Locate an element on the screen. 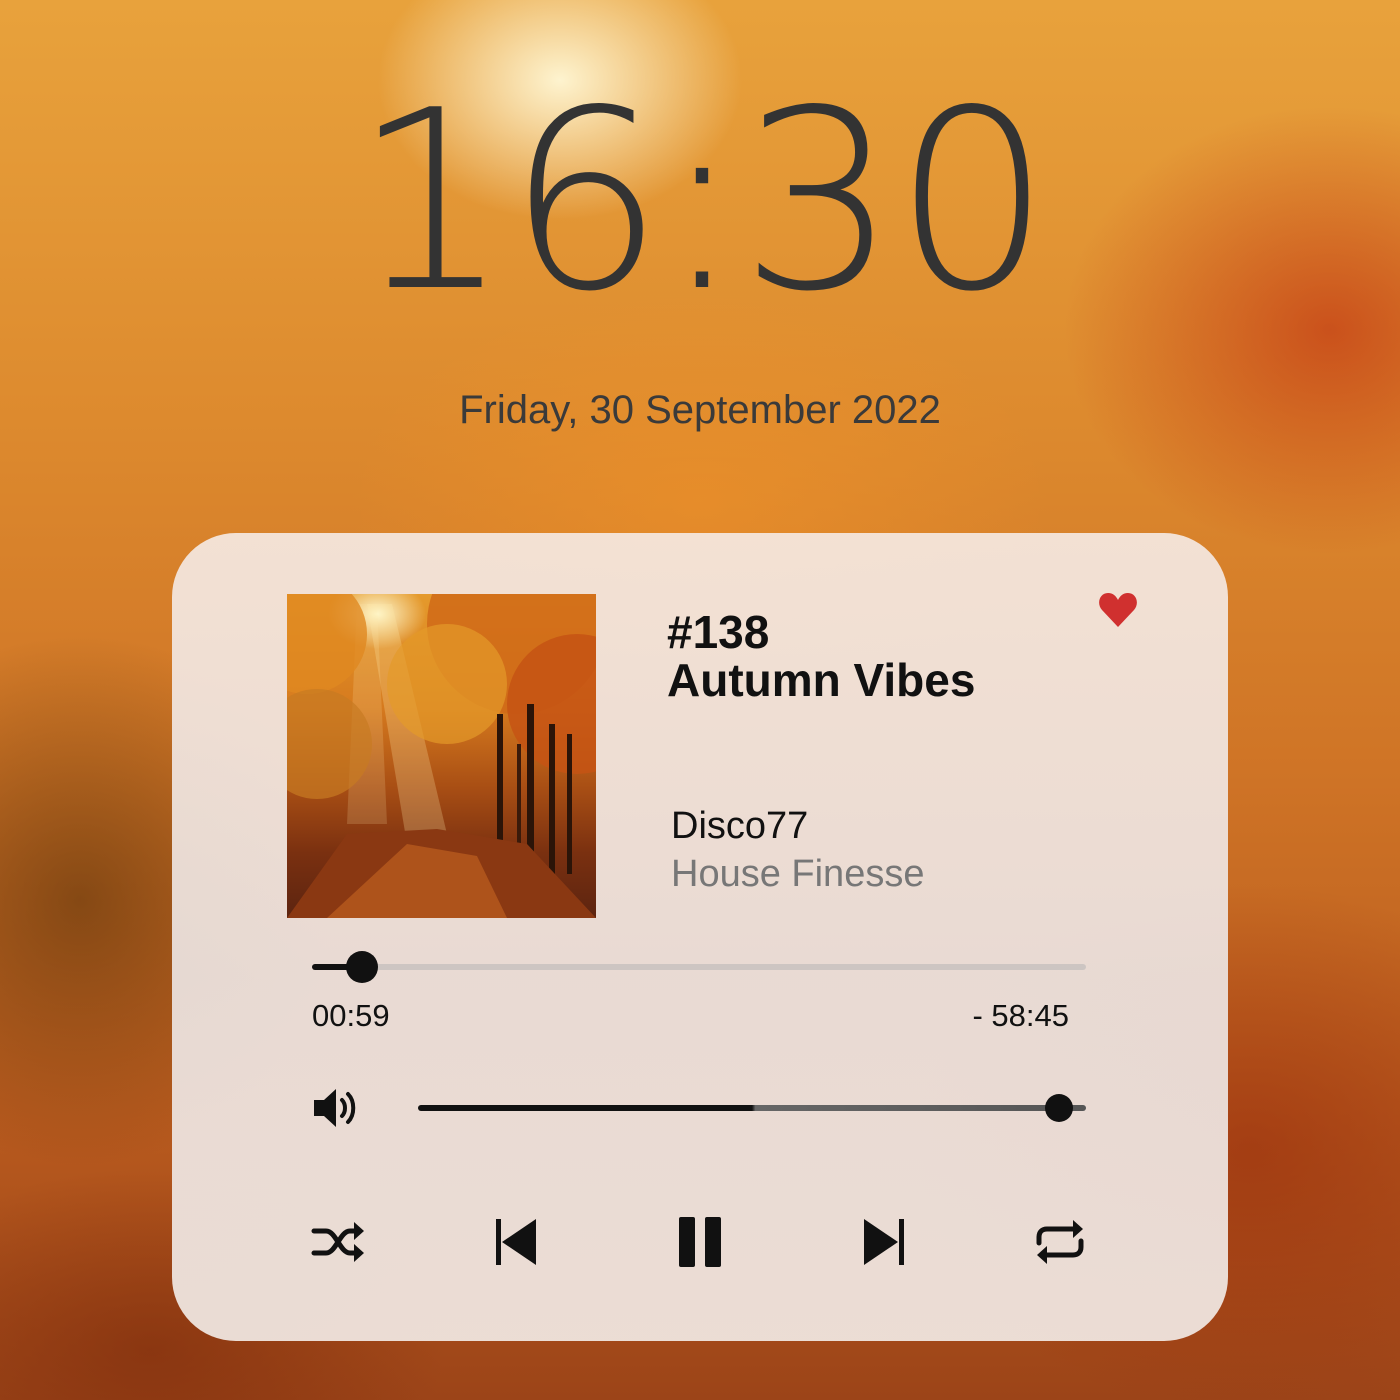 The width and height of the screenshot is (1400, 1400). playback-progress-bar is located at coordinates (699, 967).